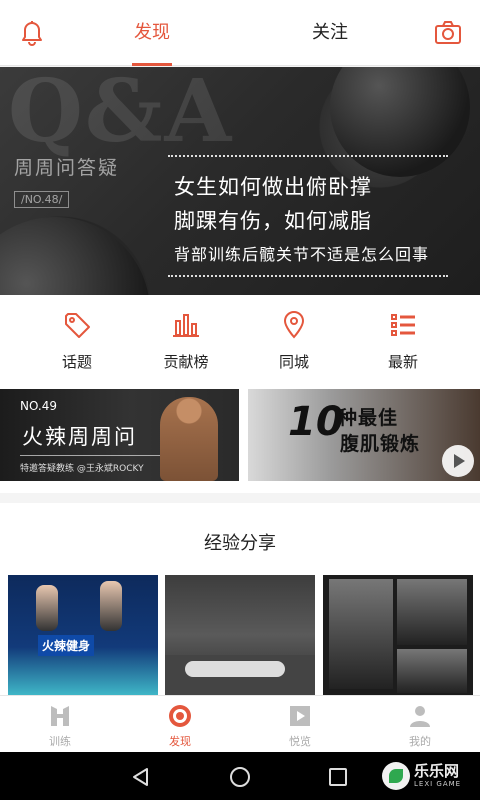 Image resolution: width=480 pixels, height=800 pixels. Describe the element at coordinates (330, 33) in the screenshot. I see `tab-follow: 关注` at that location.